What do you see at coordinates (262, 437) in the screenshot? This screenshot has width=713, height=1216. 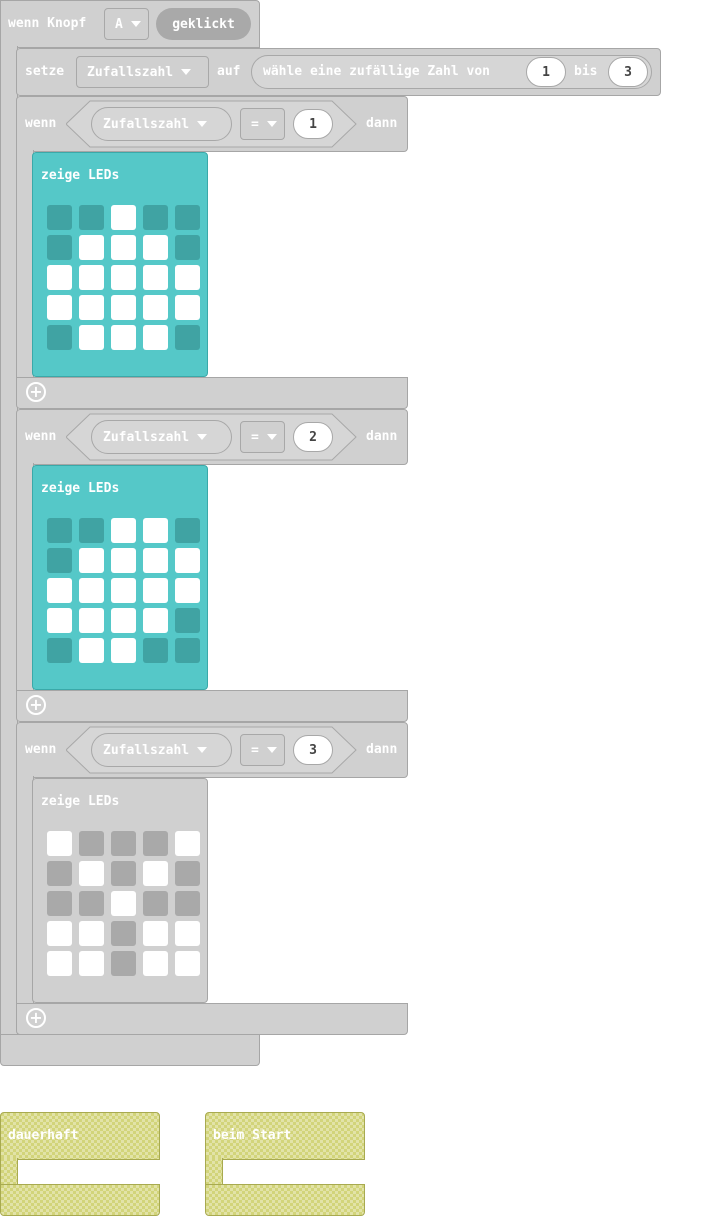 I see `operator-dropdown-2: =` at bounding box center [262, 437].